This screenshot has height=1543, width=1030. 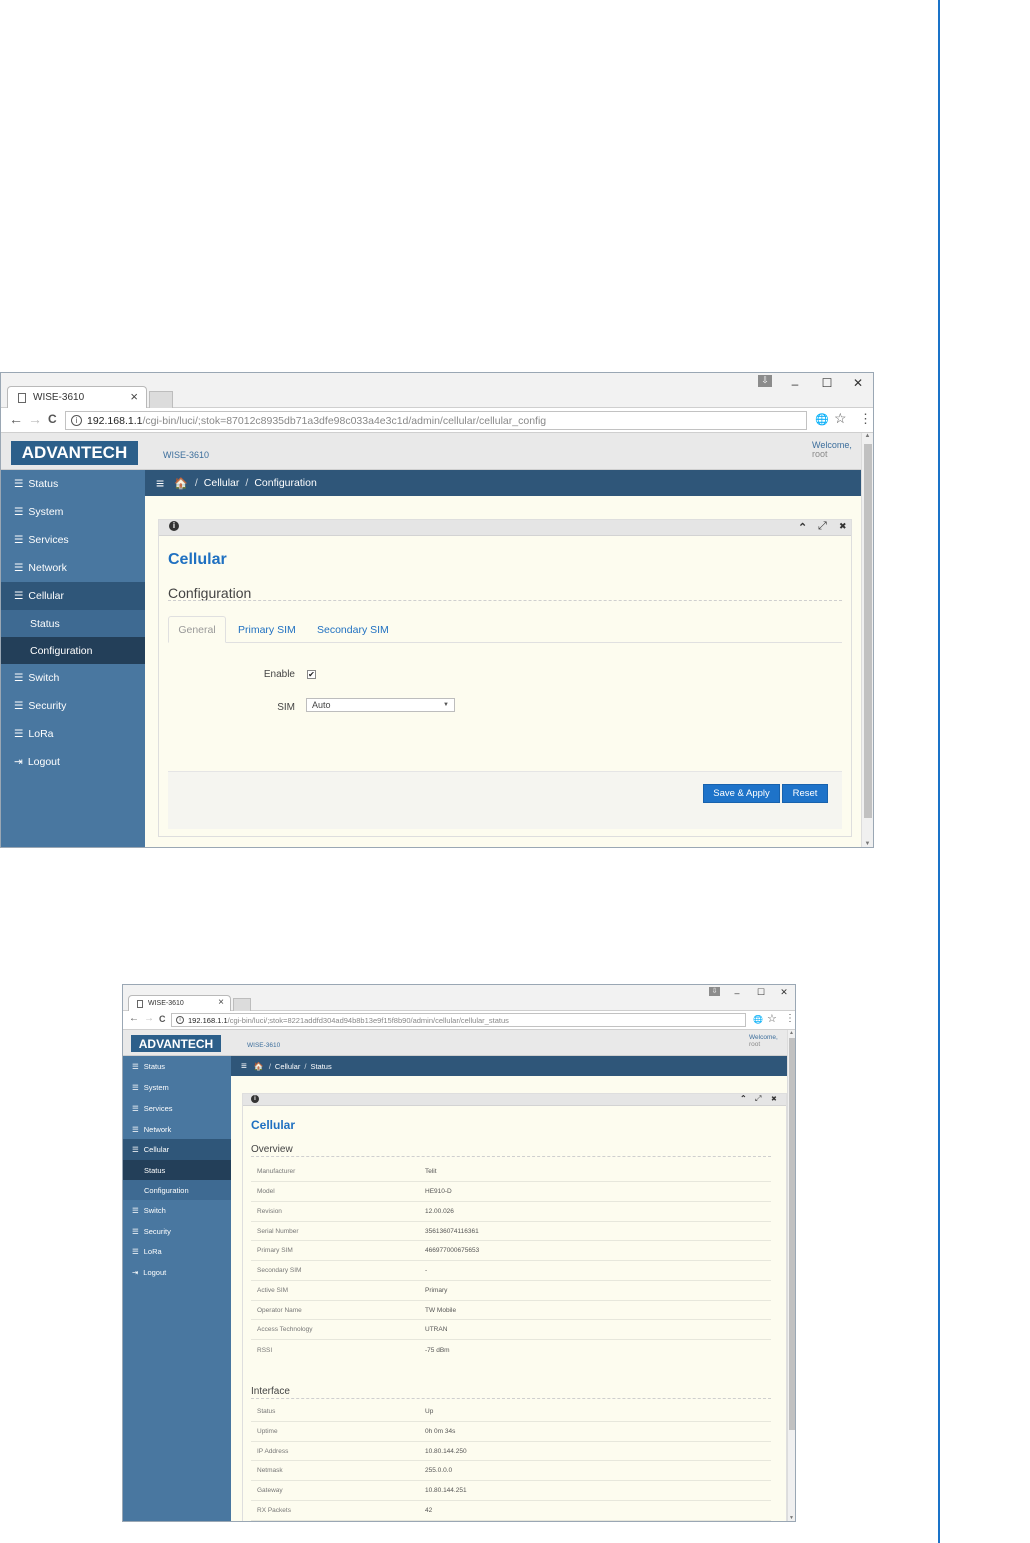 I want to click on enable-checkbox: ✔, so click(x=311, y=674).